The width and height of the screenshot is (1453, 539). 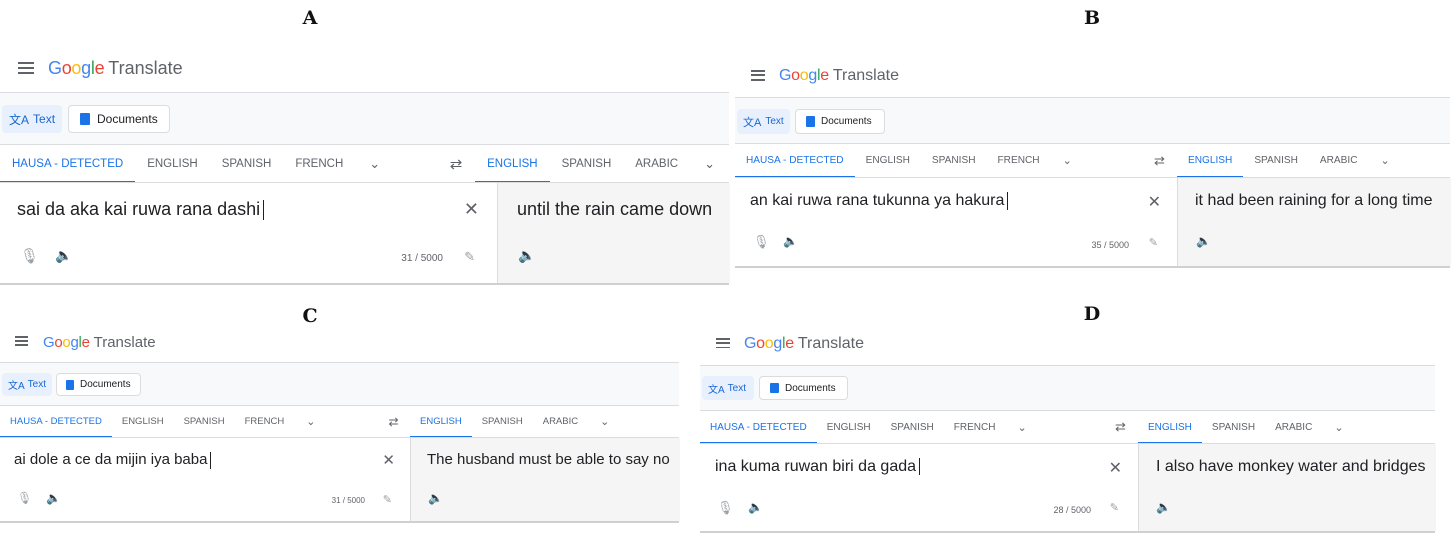 What do you see at coordinates (339, 384) in the screenshot?
I see `mode-bar: 文A Text Documents` at bounding box center [339, 384].